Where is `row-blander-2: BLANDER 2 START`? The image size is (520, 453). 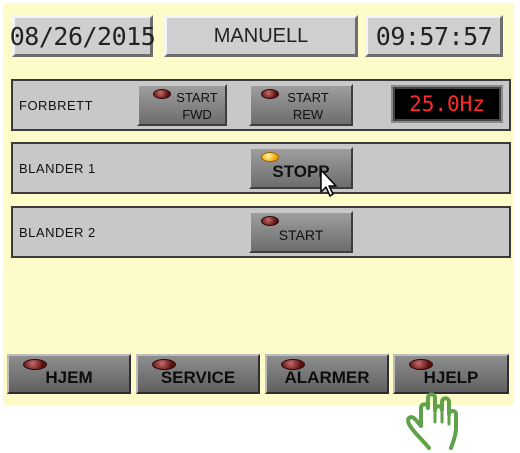 row-blander-2: BLANDER 2 START is located at coordinates (261, 232).